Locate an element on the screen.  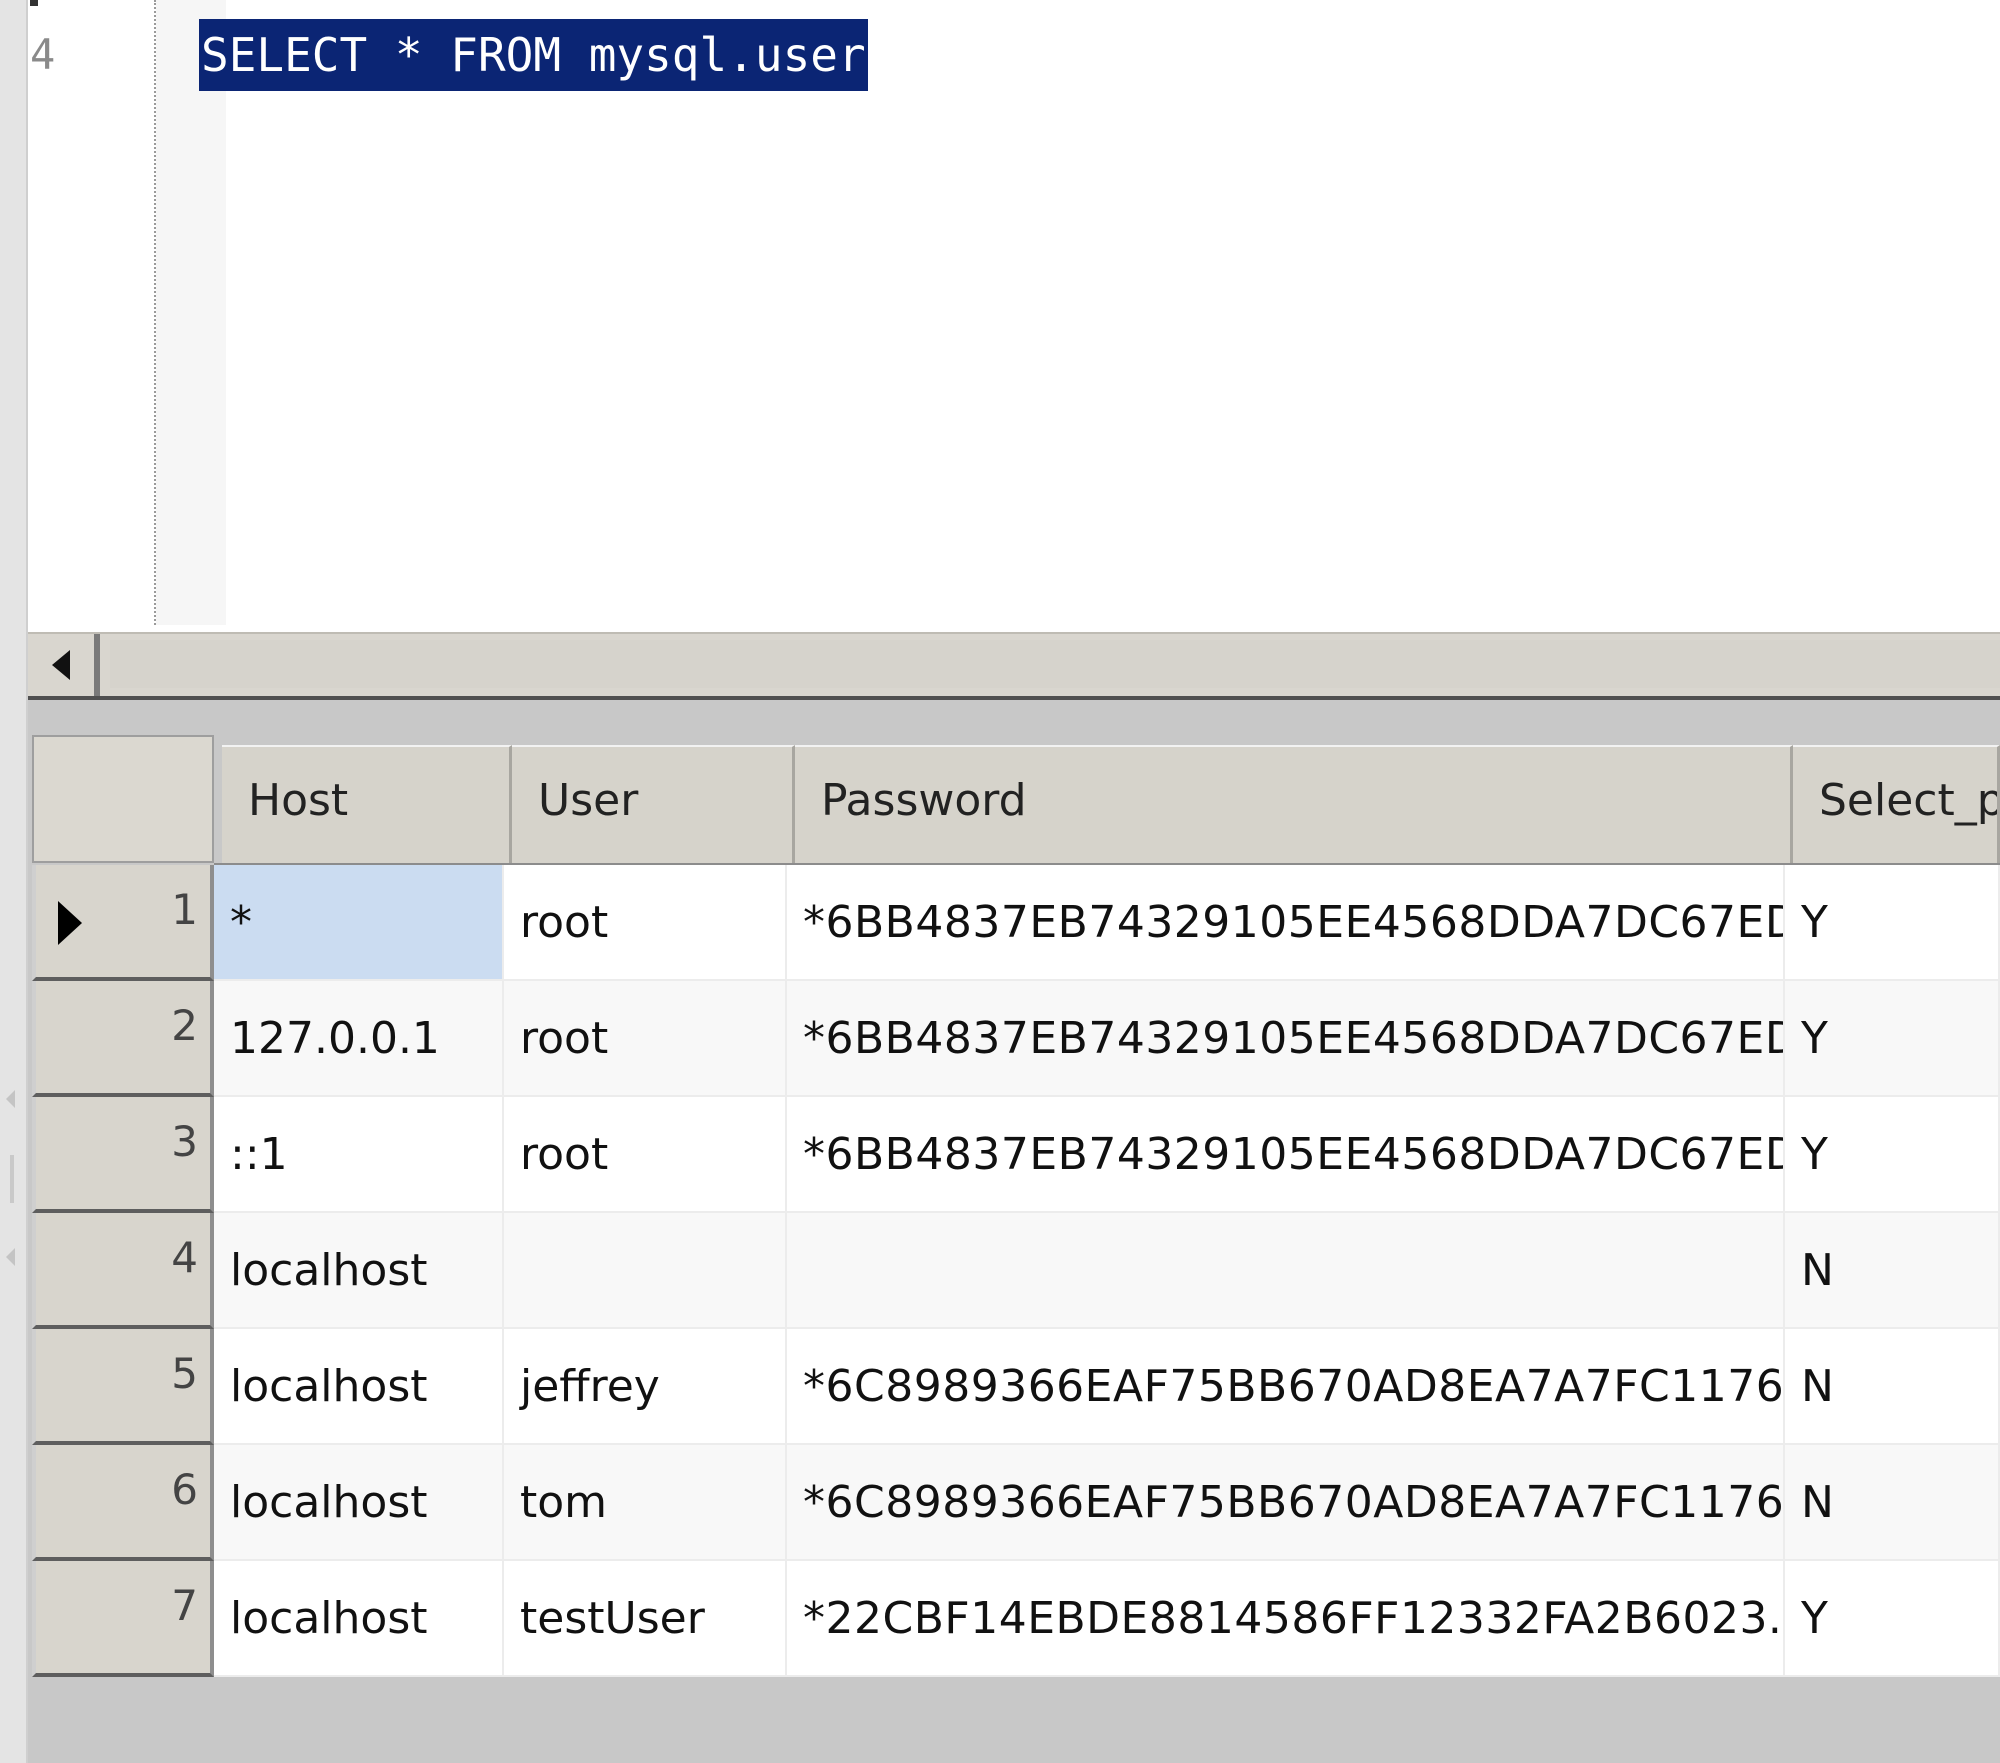
previous-line-marker is located at coordinates (34, 3).